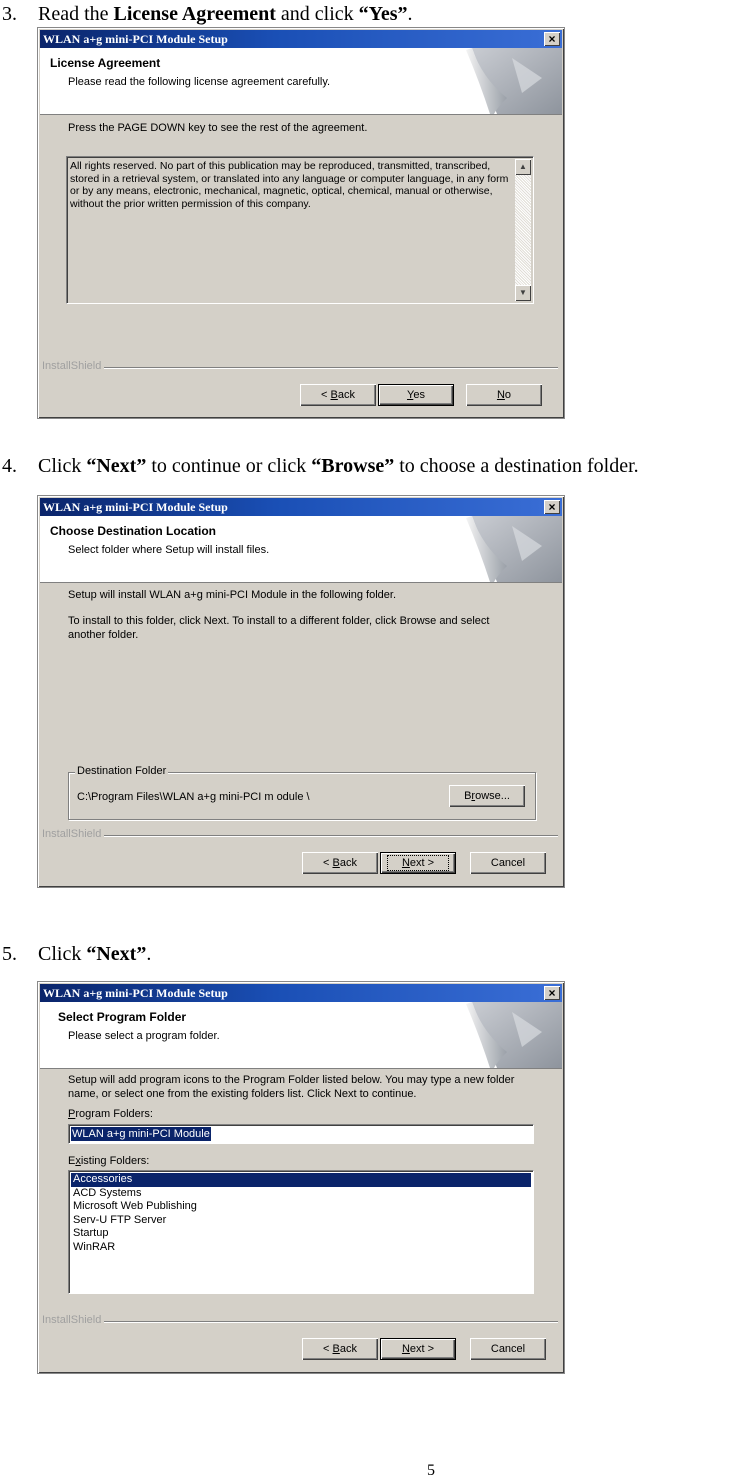 Image resolution: width=750 pixels, height=1484 pixels. I want to click on step-5-instruction: 5. Click “Next”., so click(75, 954).